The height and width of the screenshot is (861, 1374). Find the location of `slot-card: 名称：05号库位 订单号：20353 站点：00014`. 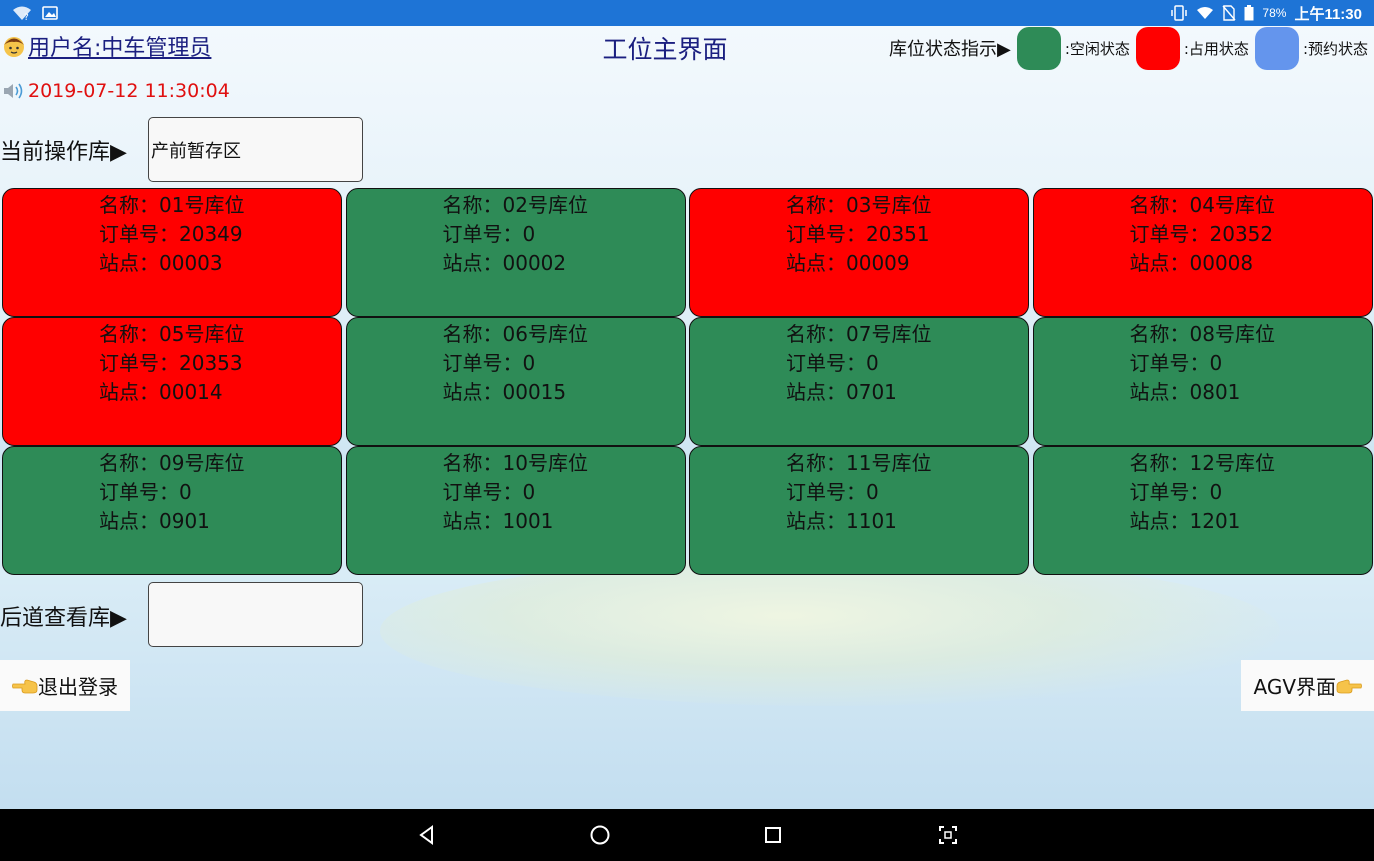

slot-card: 名称：05号库位 订单号：20353 站点：00014 is located at coordinates (172, 381).